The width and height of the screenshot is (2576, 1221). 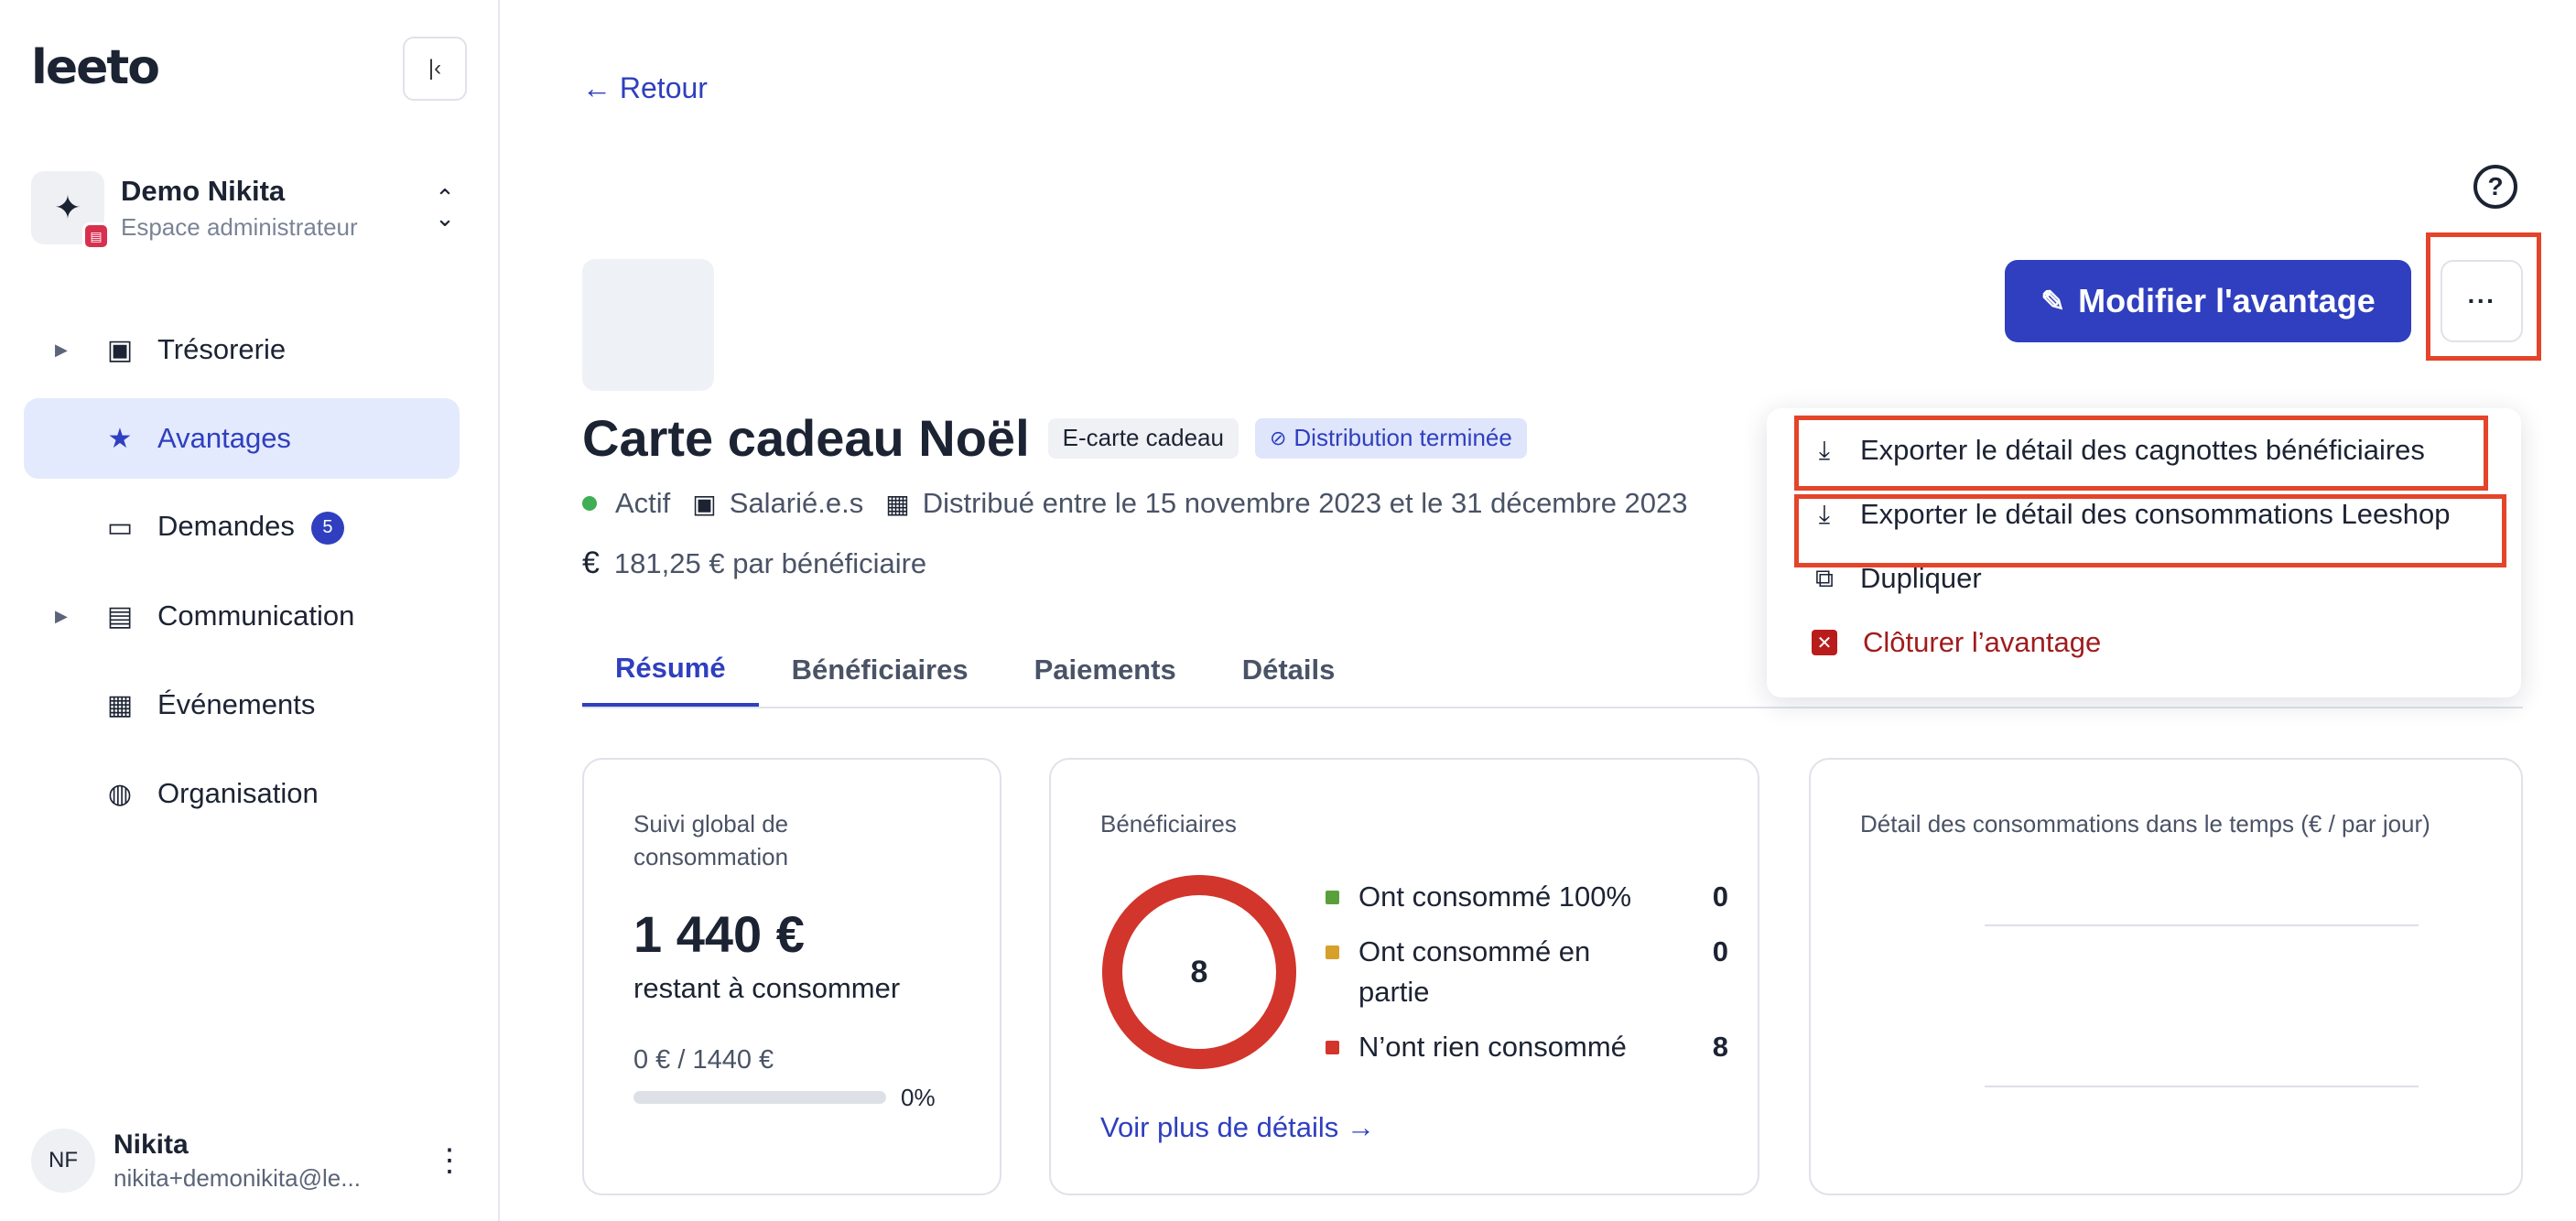 I want to click on check-circle-icon: ⊘, so click(x=1278, y=437).